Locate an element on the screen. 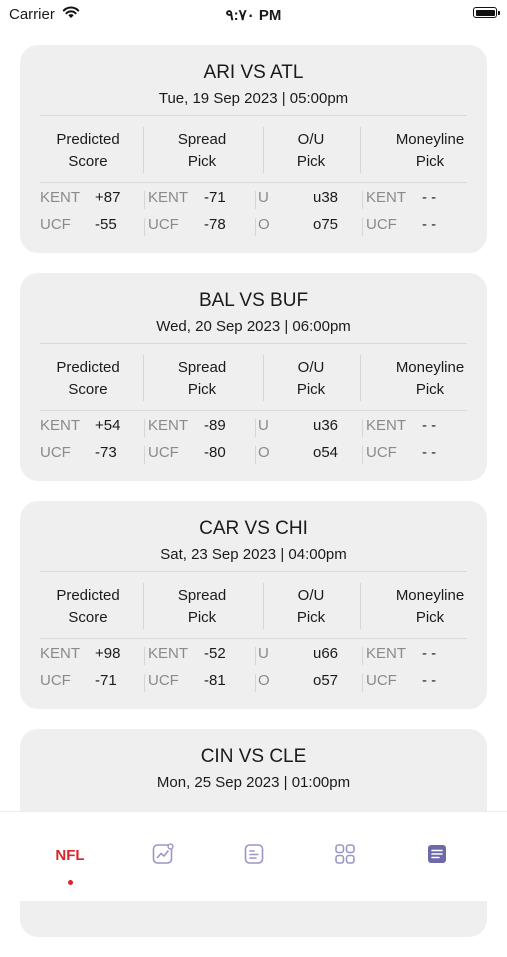  grid-icon is located at coordinates (345, 854).